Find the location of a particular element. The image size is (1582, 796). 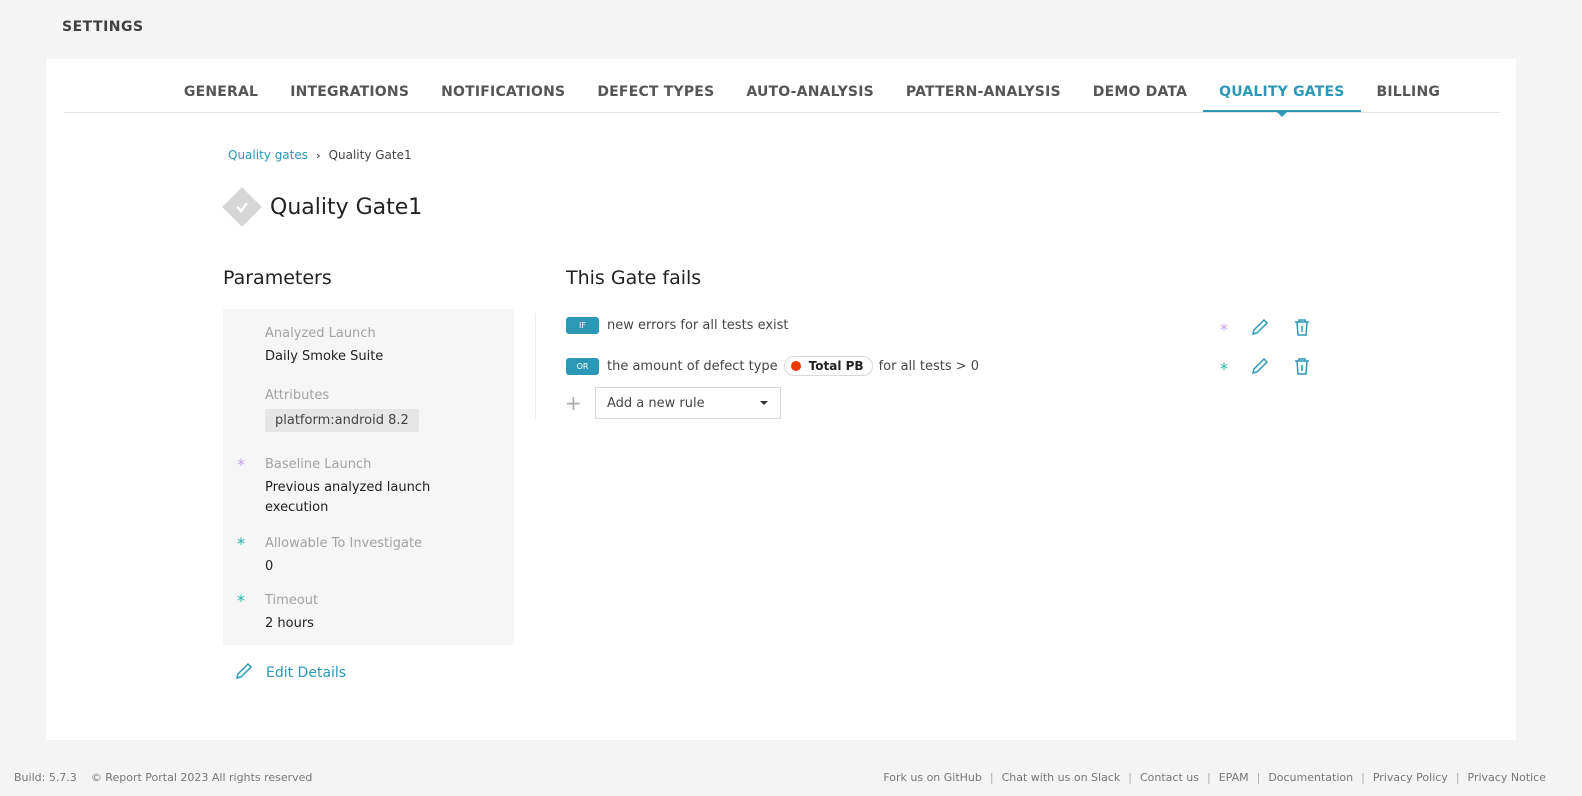

footer-link-documentation: Documentation is located at coordinates (1310, 777).